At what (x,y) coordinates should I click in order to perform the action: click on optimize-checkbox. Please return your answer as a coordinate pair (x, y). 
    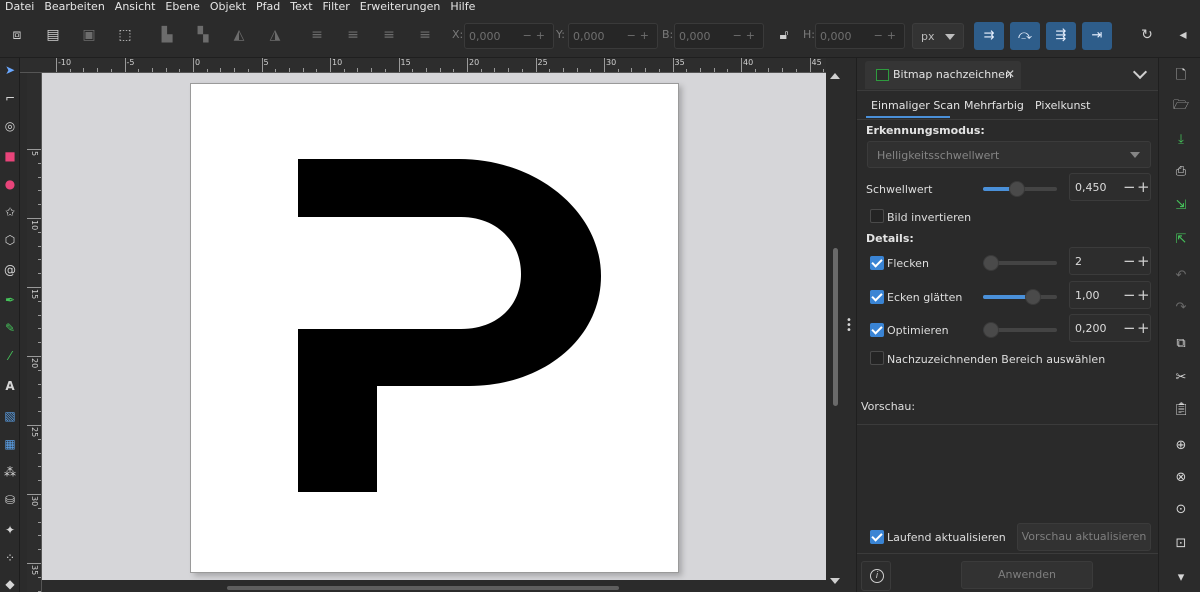
    Looking at the image, I should click on (877, 330).